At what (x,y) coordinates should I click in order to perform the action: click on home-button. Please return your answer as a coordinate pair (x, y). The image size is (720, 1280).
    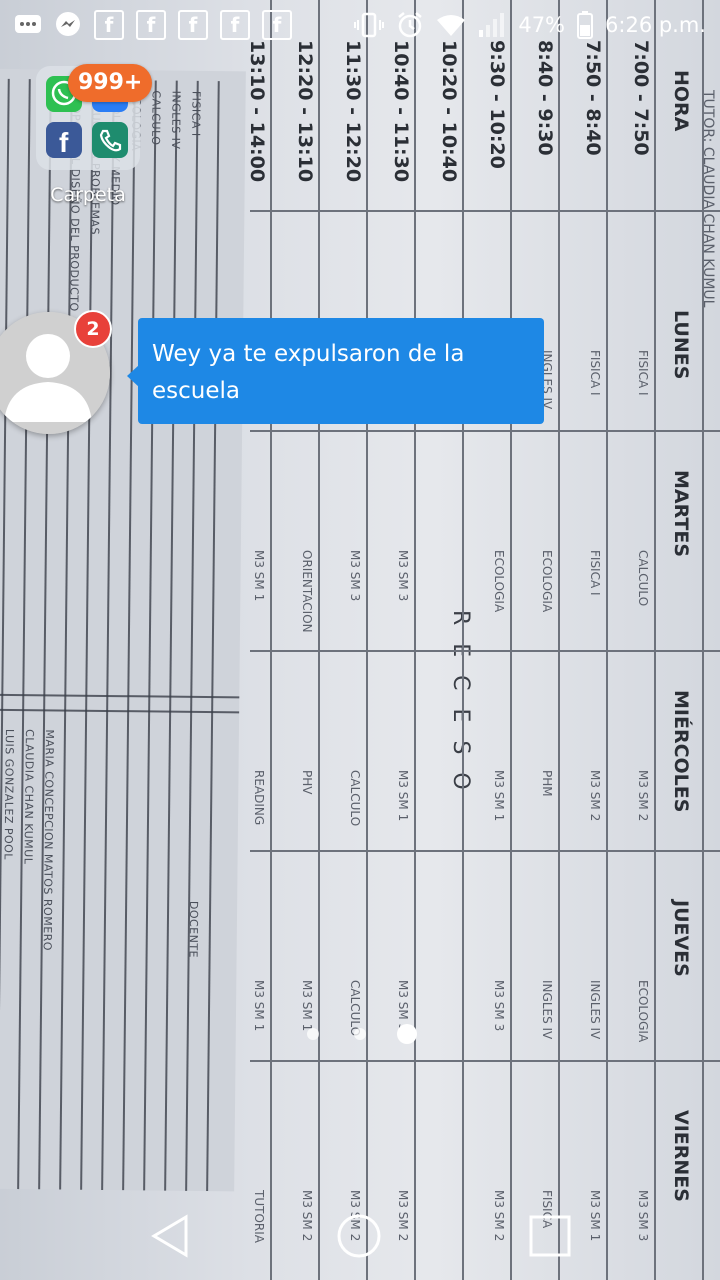
    Looking at the image, I should click on (359, 1236).